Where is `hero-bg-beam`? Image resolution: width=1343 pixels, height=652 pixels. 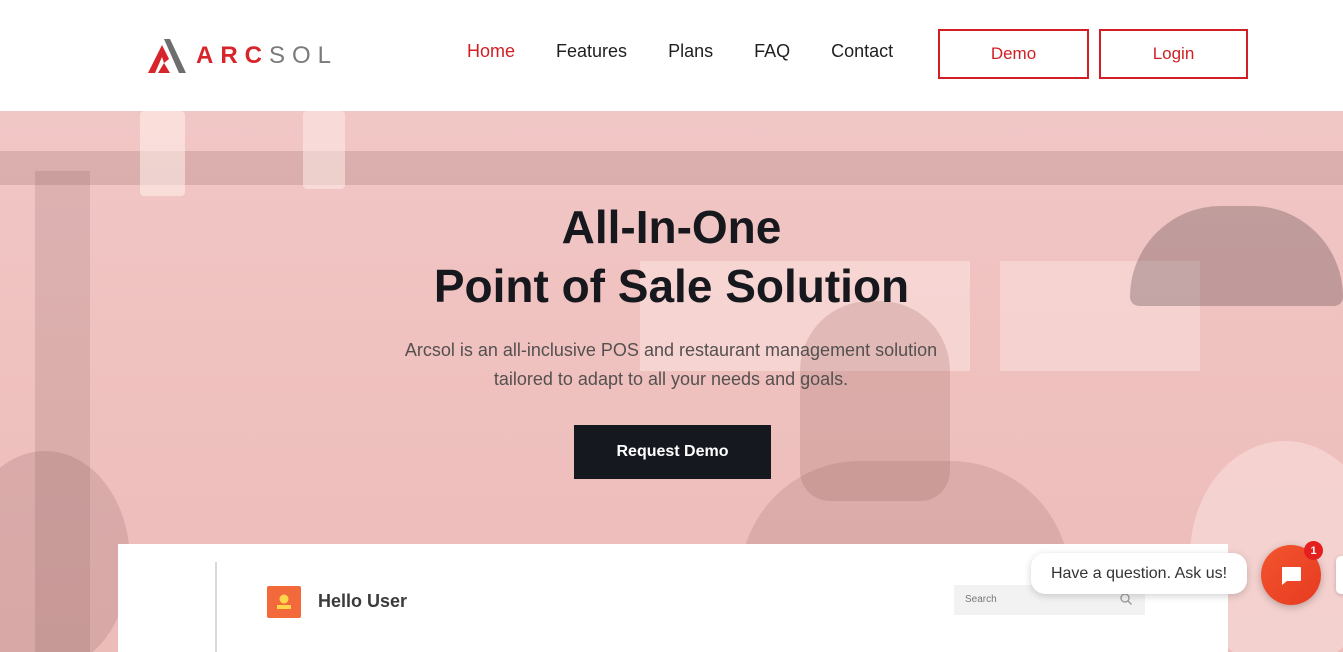
hero-bg-beam is located at coordinates (671, 168).